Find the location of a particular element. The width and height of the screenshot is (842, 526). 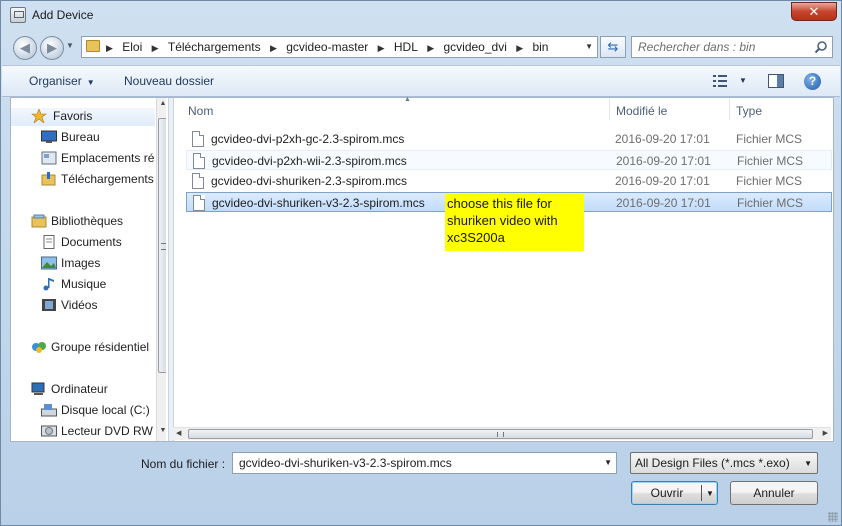

column-header-type: Type is located at coordinates (780, 110).